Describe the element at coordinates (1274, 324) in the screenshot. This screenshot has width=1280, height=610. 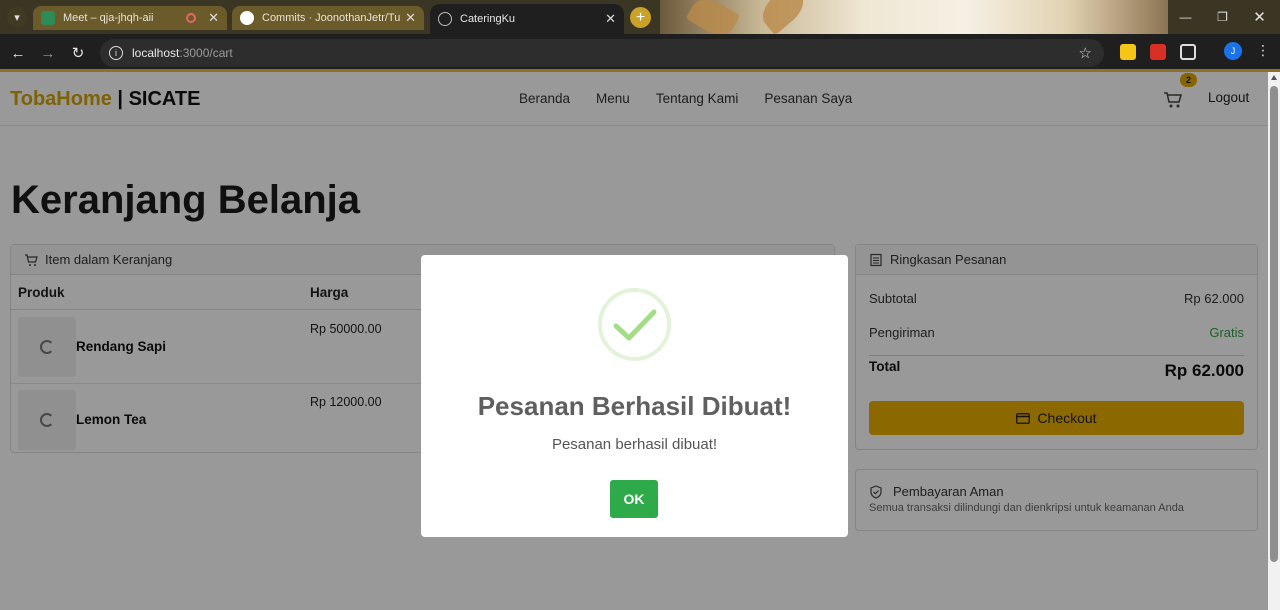
I see `scrollbar-thumb` at that location.